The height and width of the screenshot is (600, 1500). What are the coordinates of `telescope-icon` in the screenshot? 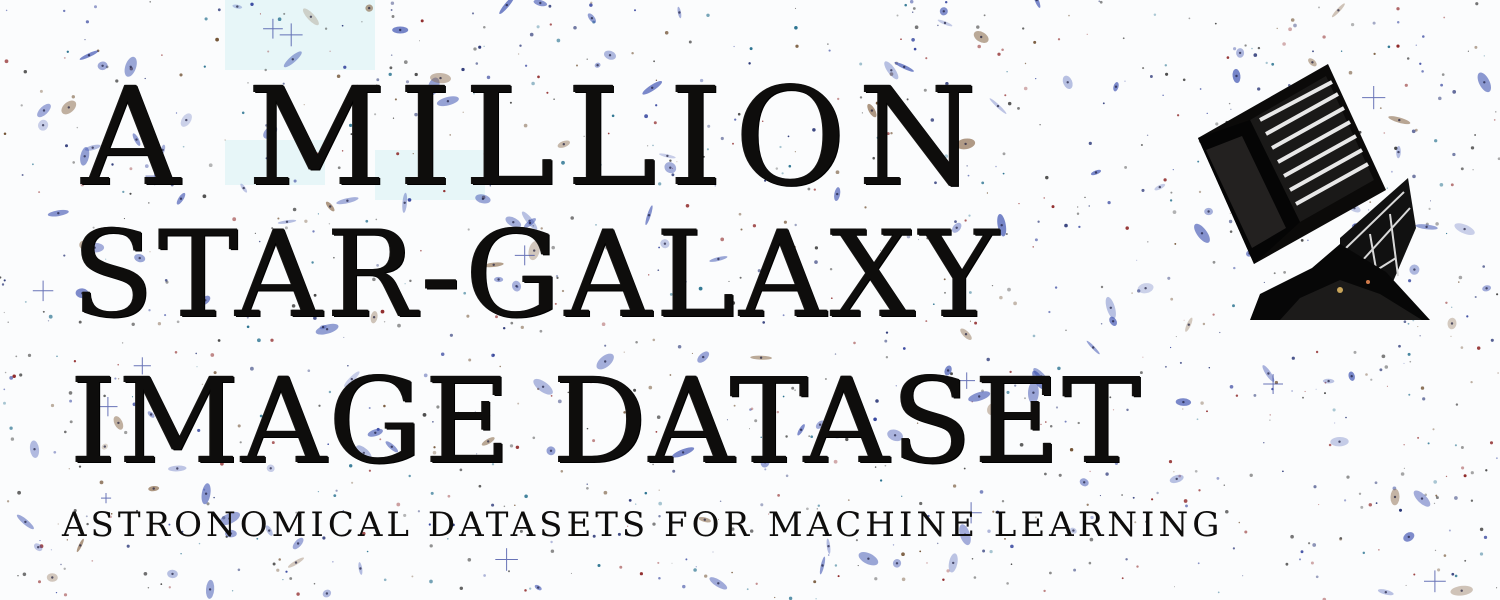 It's located at (1314, 192).